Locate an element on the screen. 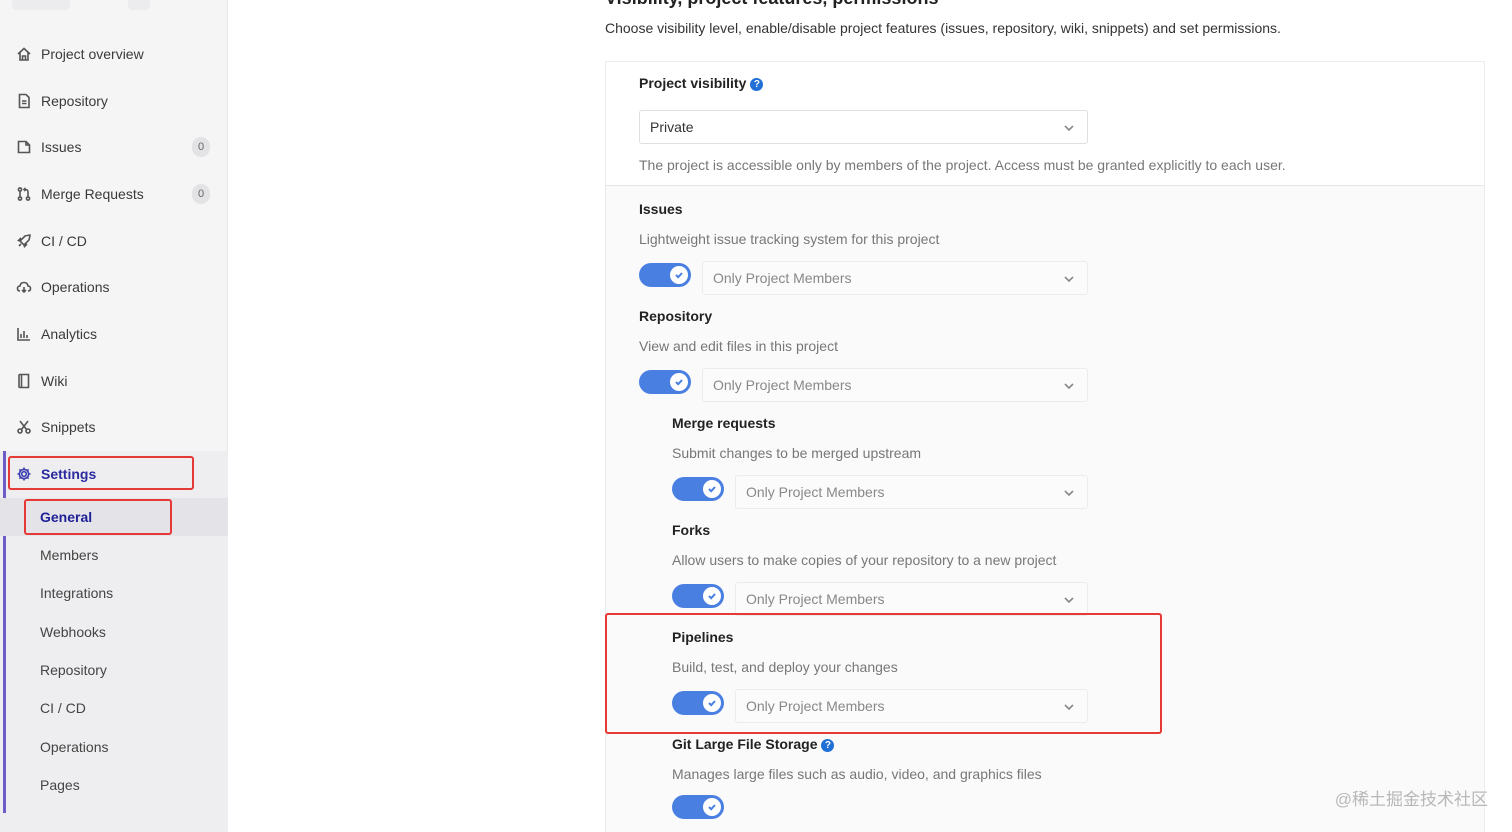 This screenshot has height=832, width=1512. sidebar-subitem-webhooks: Webhooks is located at coordinates (114, 632).